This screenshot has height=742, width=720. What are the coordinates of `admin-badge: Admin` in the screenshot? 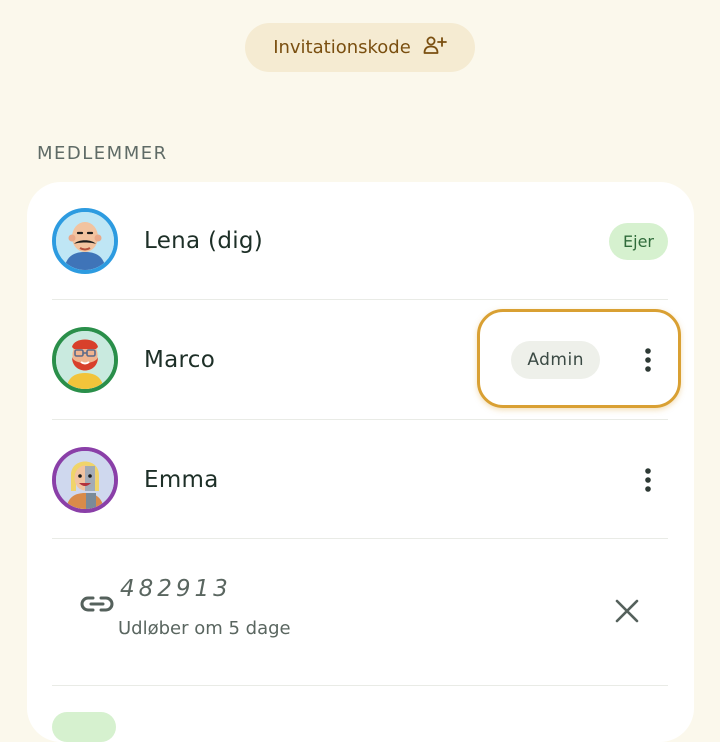 It's located at (555, 360).